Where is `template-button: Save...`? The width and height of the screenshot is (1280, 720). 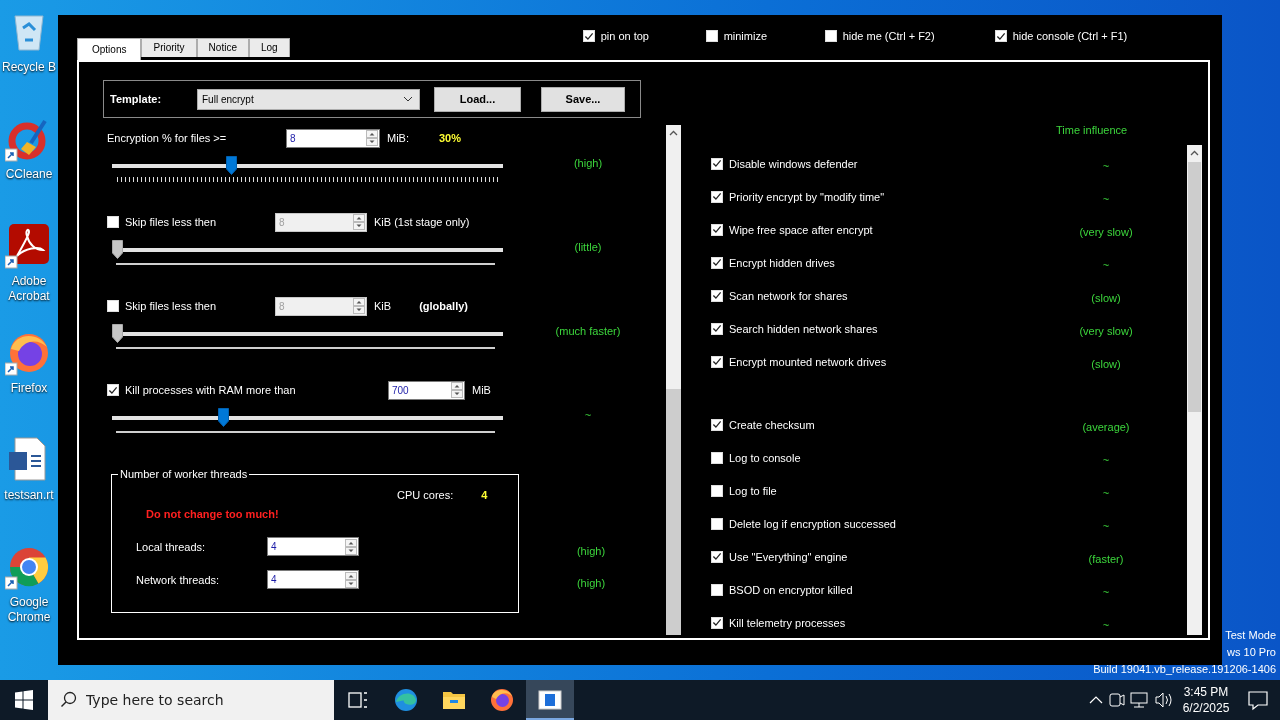
template-button: Save... is located at coordinates (583, 99).